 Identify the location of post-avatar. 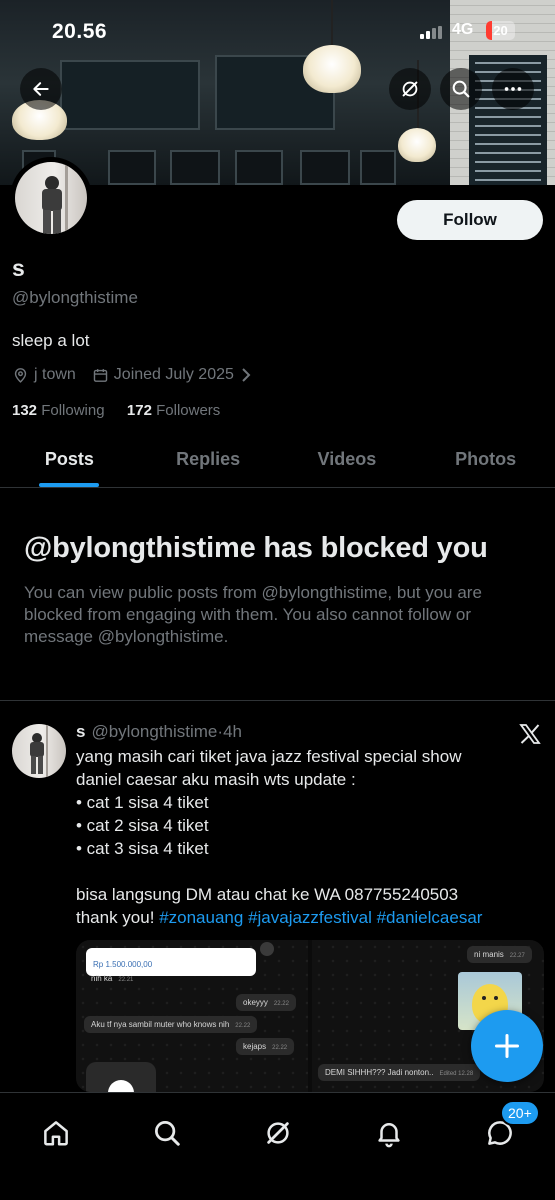
(39, 751).